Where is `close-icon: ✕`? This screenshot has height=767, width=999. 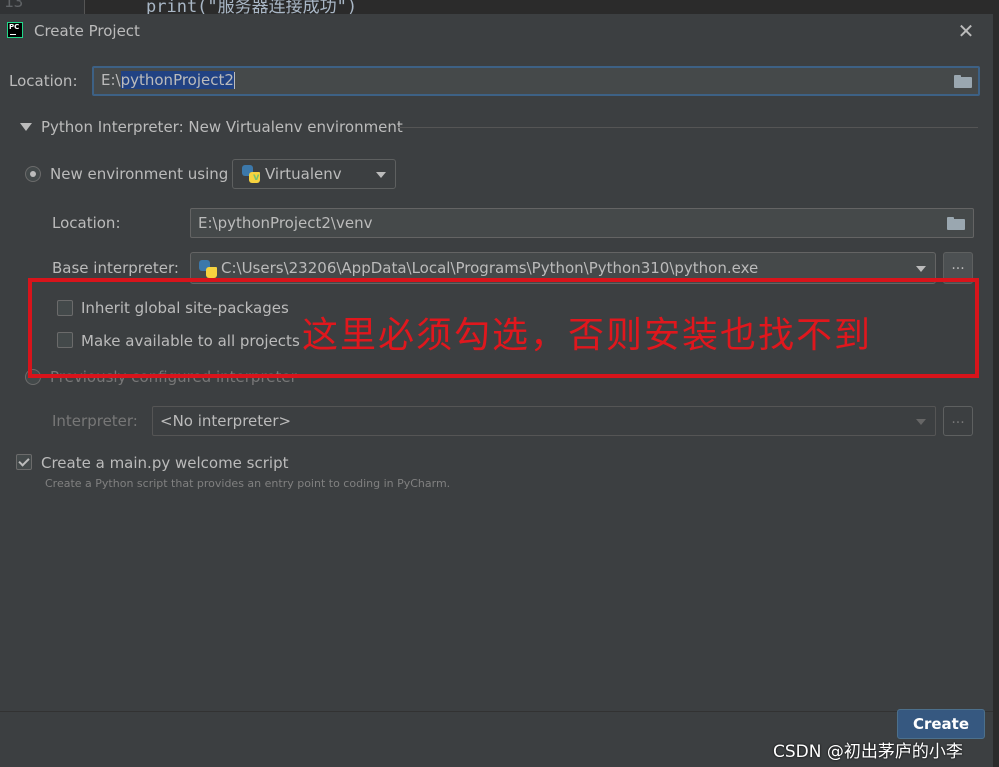
close-icon: ✕ is located at coordinates (966, 31).